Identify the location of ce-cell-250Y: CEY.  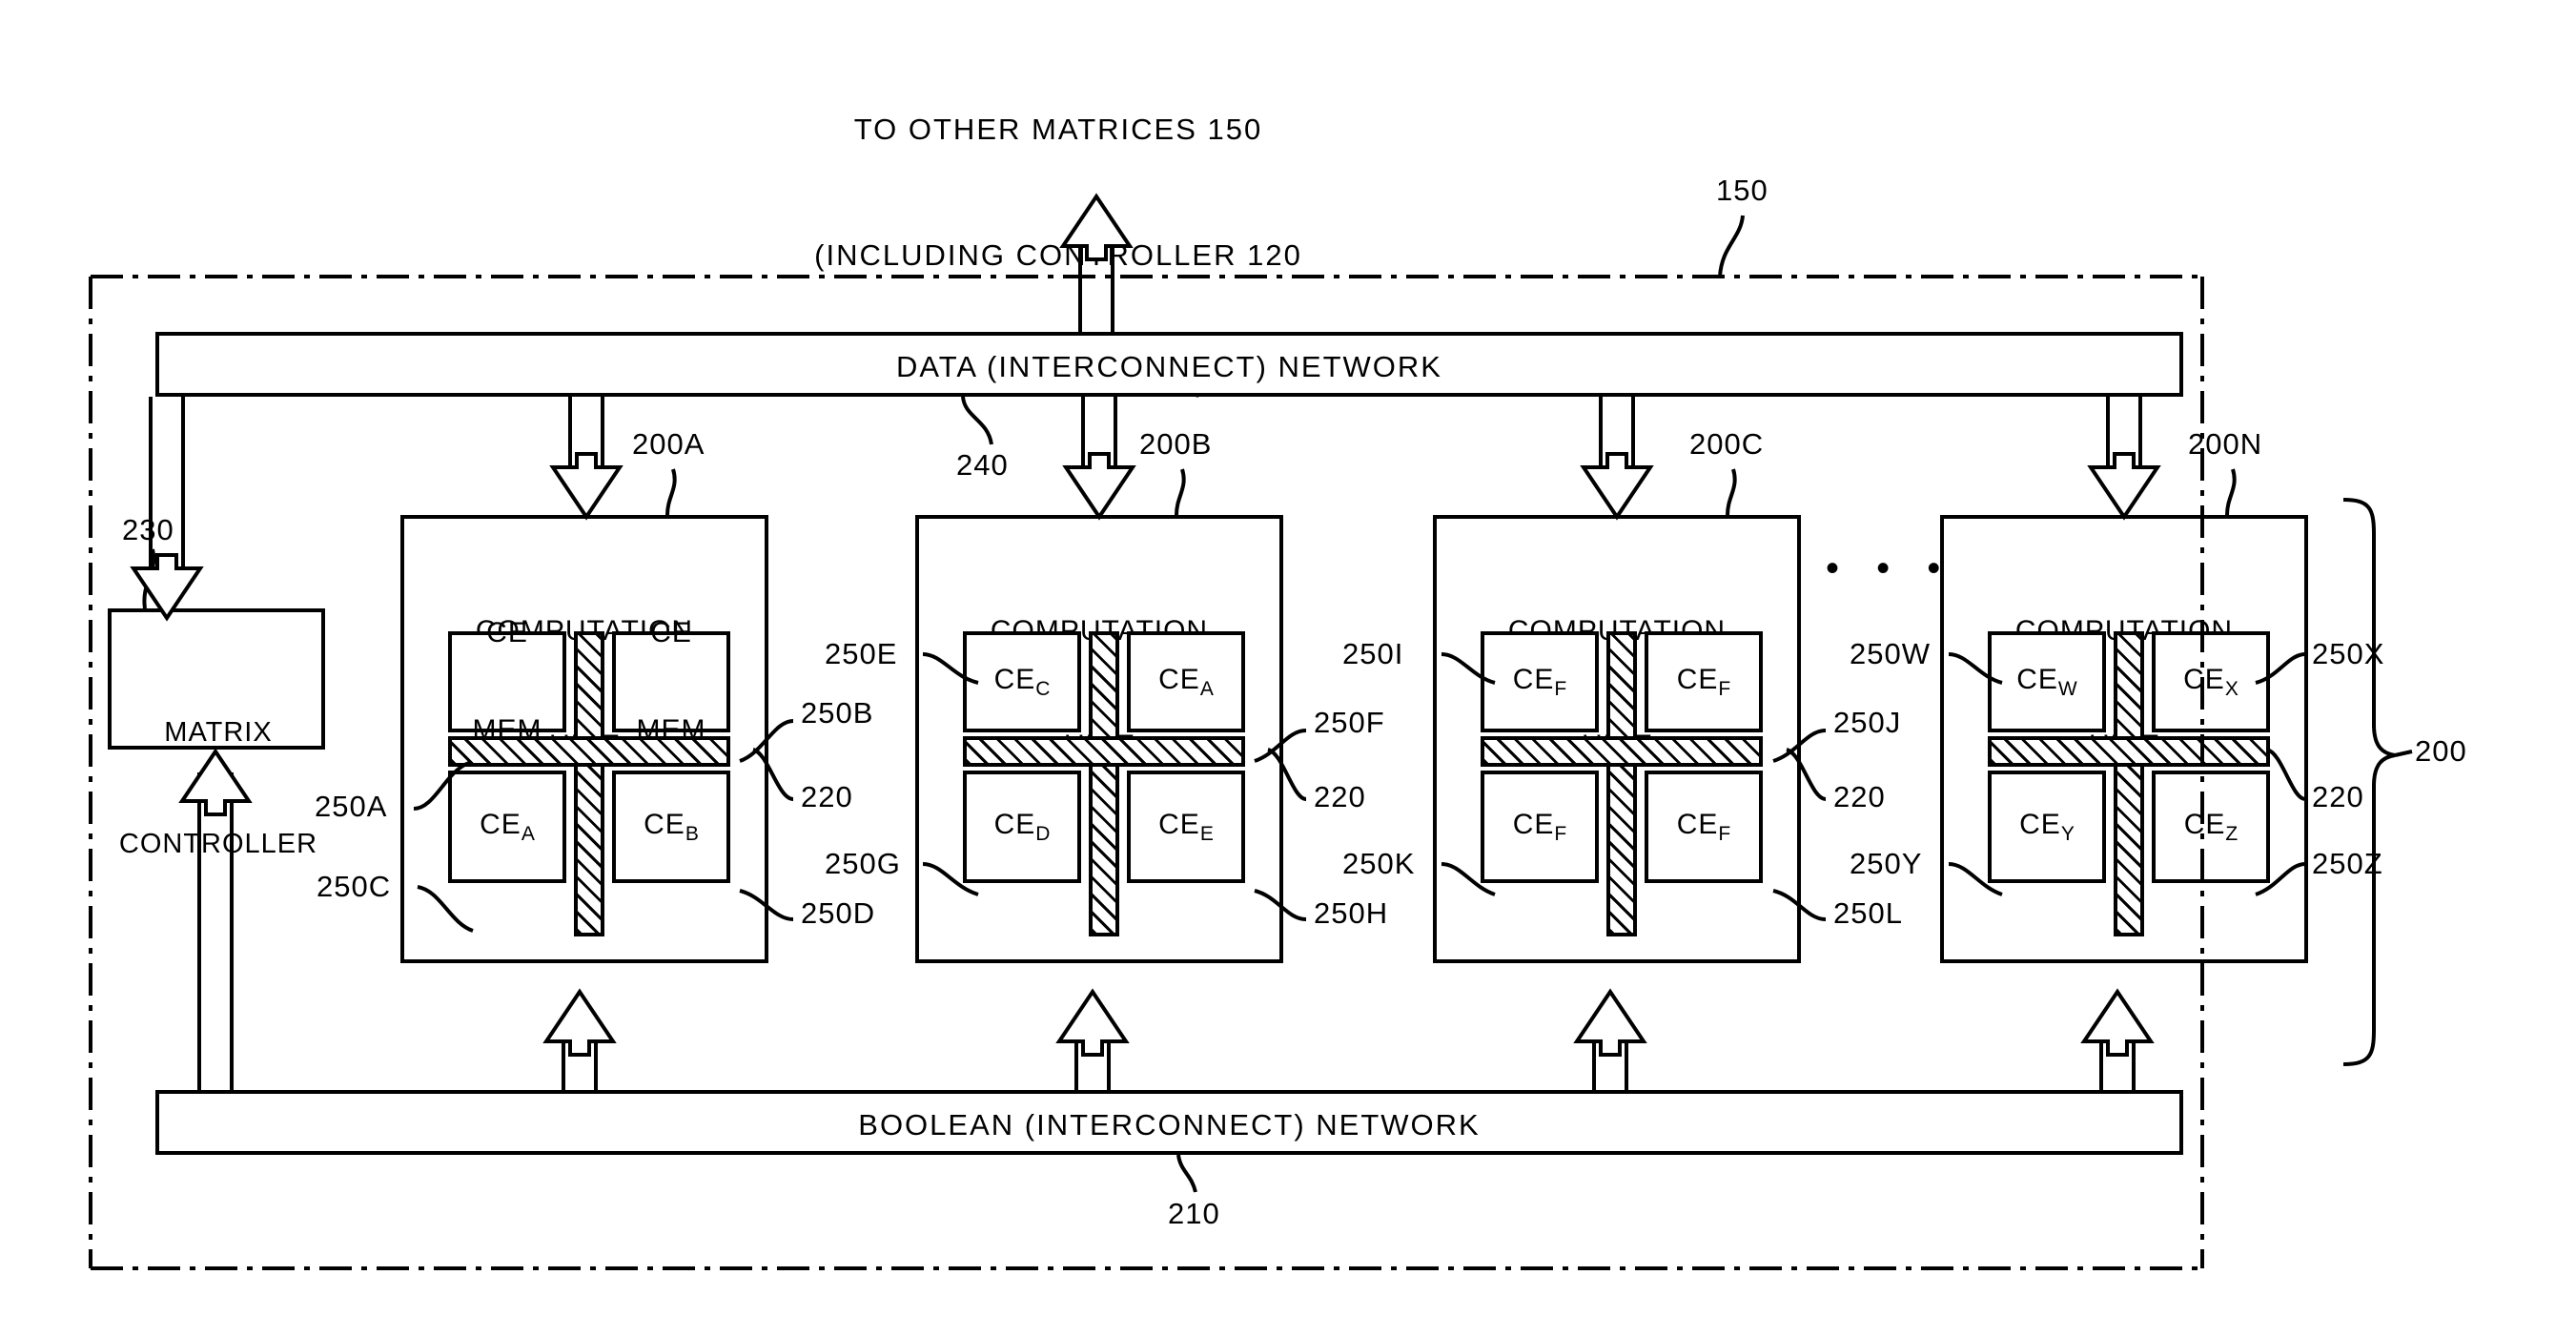
(2047, 827).